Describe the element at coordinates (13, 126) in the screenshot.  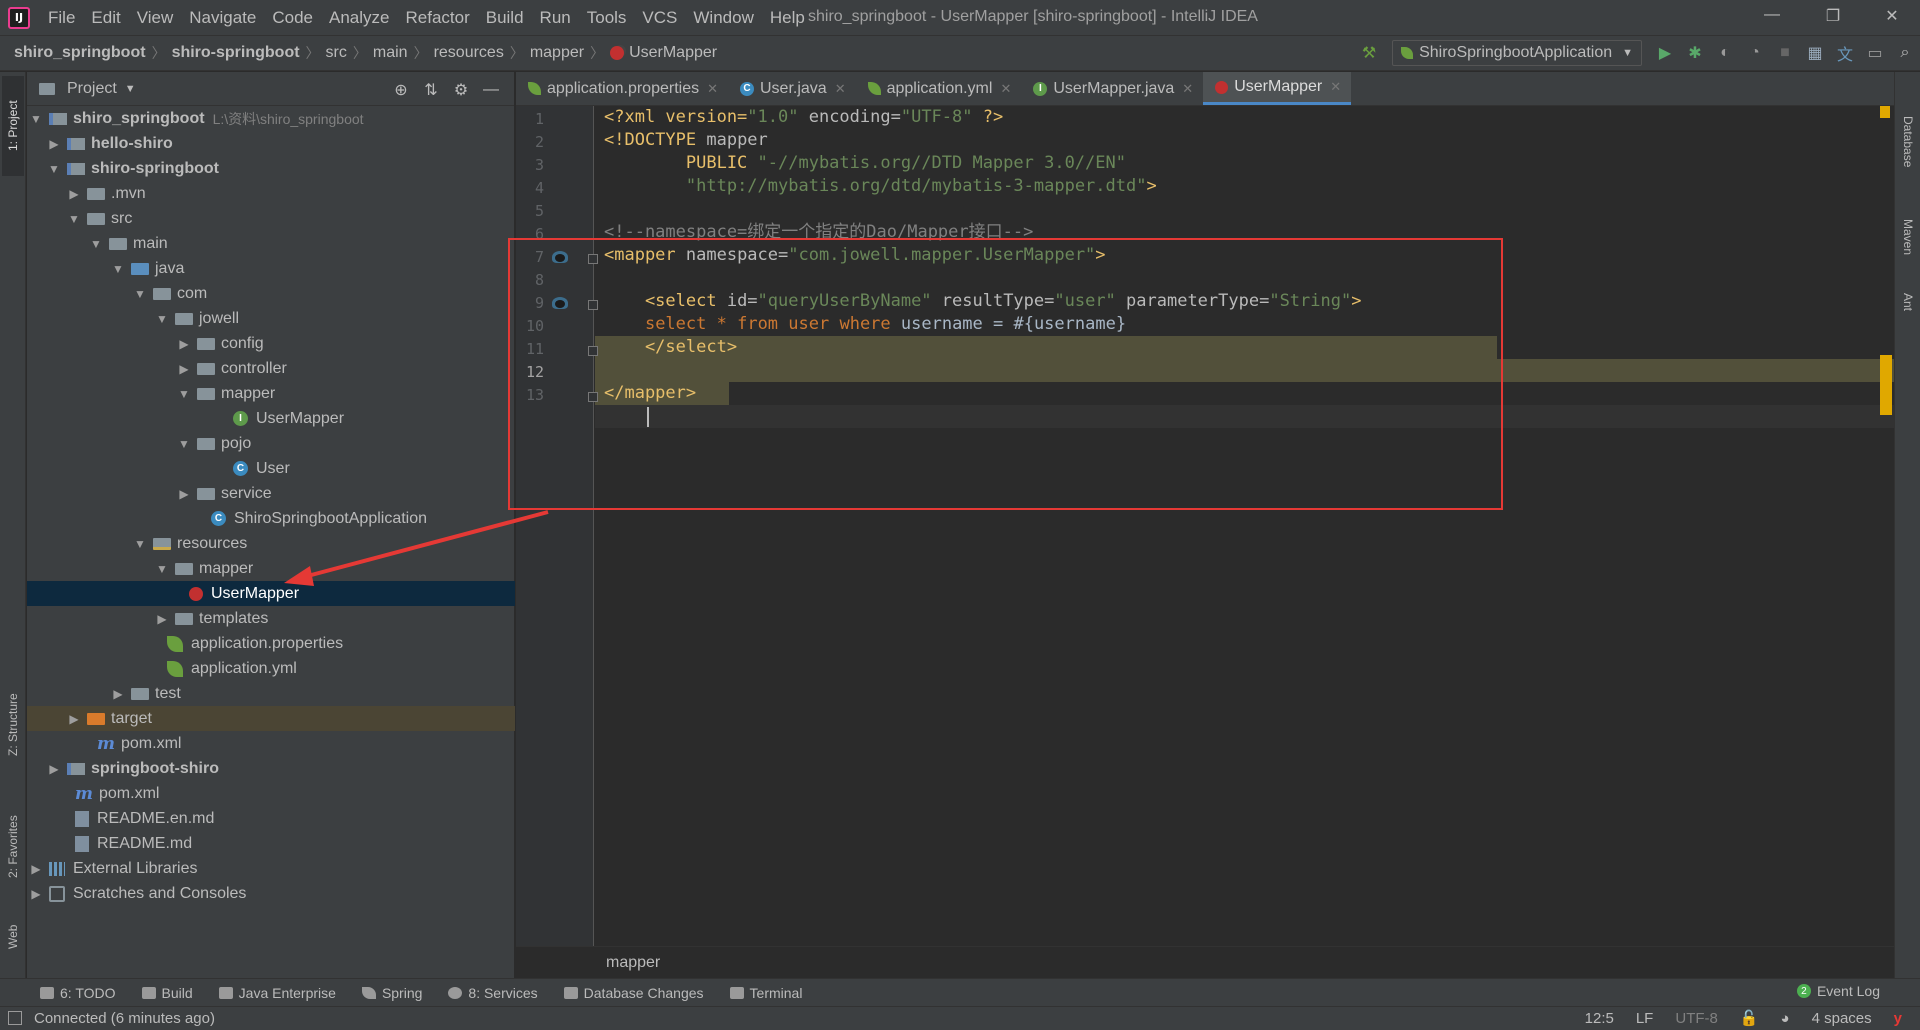
I see `tool-tab-project: 1: Project` at that location.